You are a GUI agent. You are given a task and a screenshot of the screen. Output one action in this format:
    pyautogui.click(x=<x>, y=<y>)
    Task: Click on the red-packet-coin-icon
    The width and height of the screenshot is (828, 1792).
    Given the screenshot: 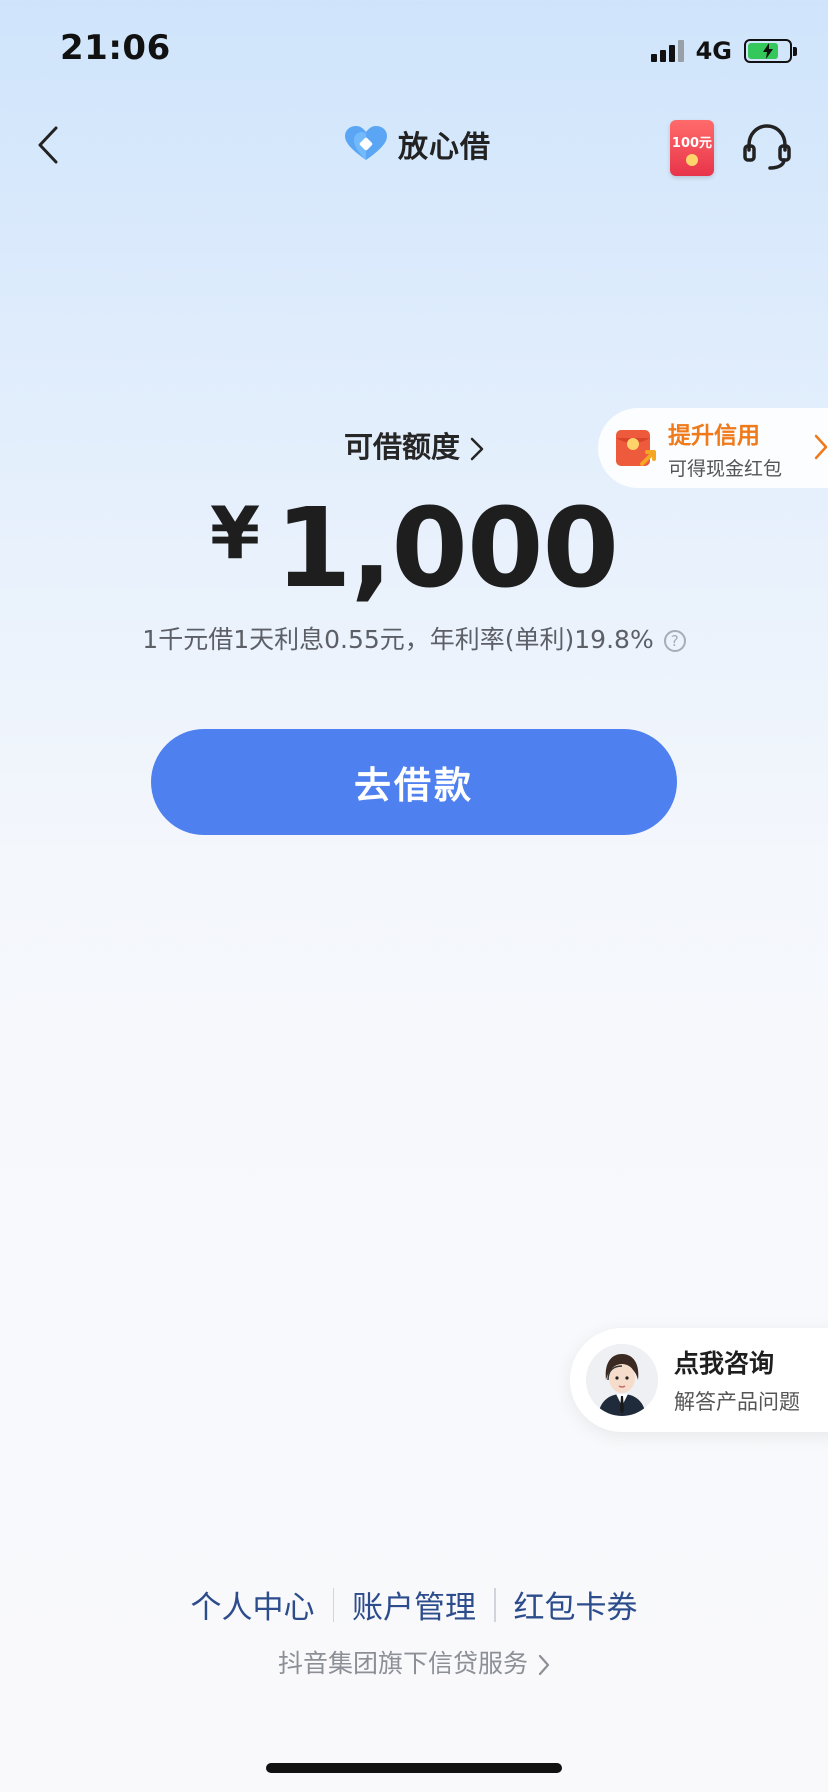 What is the action you would take?
    pyautogui.click(x=692, y=160)
    